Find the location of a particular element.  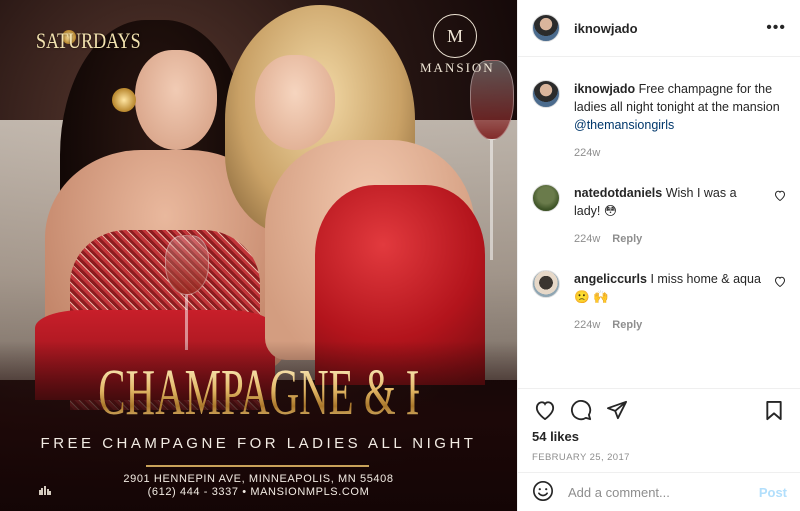

comment-username: iknowjado is located at coordinates (604, 89).